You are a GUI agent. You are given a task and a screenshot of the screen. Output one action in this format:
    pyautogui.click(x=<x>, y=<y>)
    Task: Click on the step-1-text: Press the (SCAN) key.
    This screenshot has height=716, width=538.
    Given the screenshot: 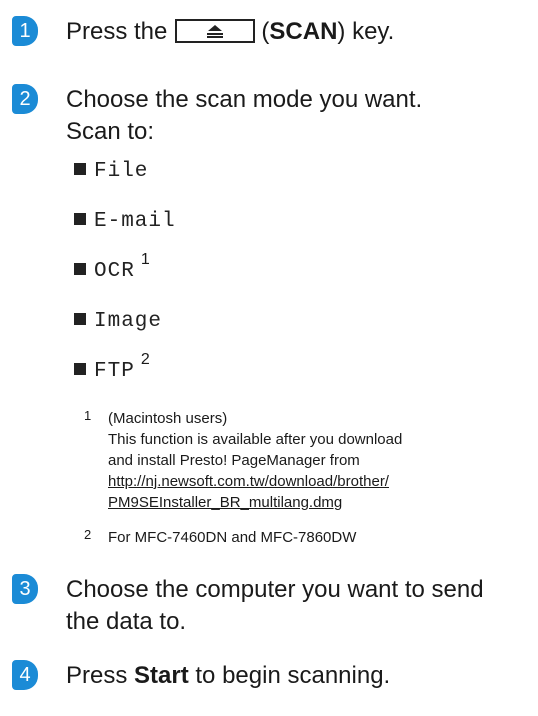 What is the action you would take?
    pyautogui.click(x=230, y=32)
    